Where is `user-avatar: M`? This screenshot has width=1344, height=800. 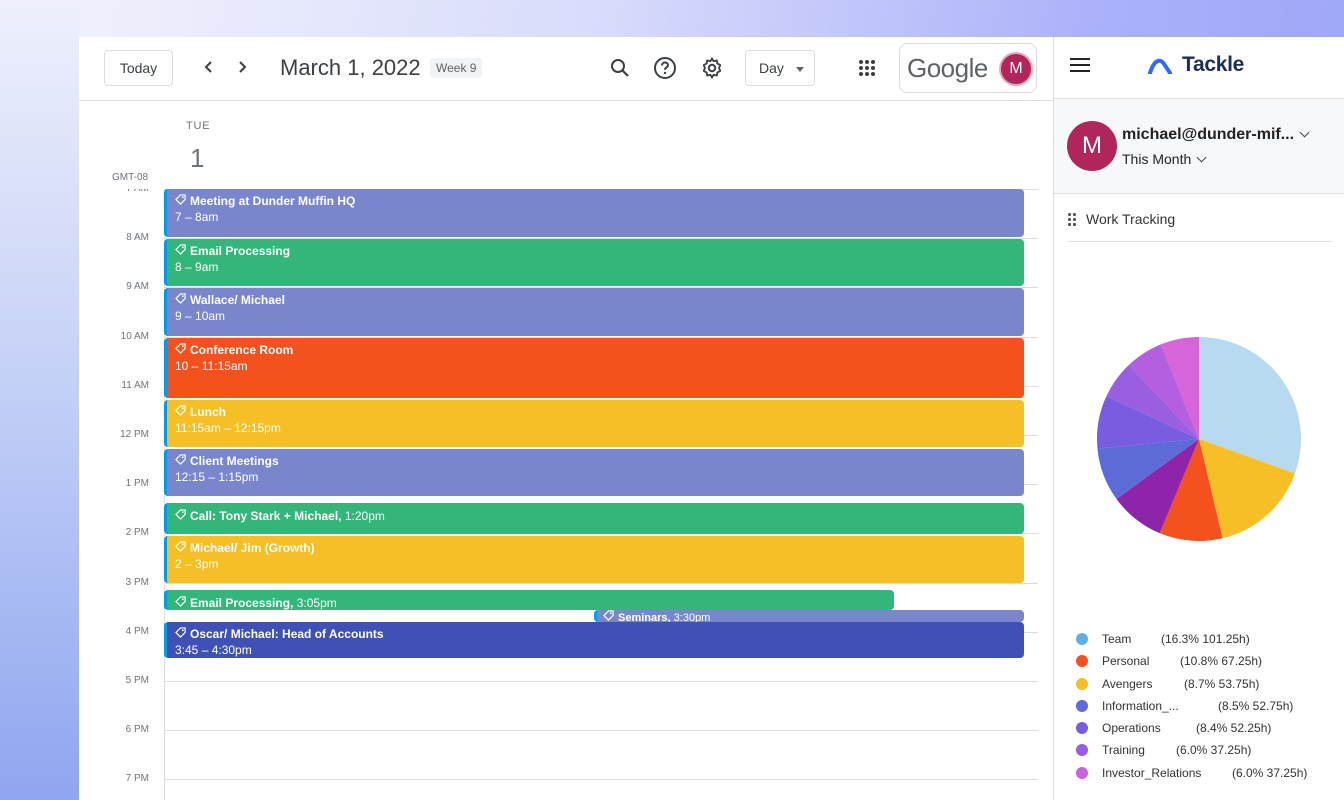 user-avatar: M is located at coordinates (1092, 146).